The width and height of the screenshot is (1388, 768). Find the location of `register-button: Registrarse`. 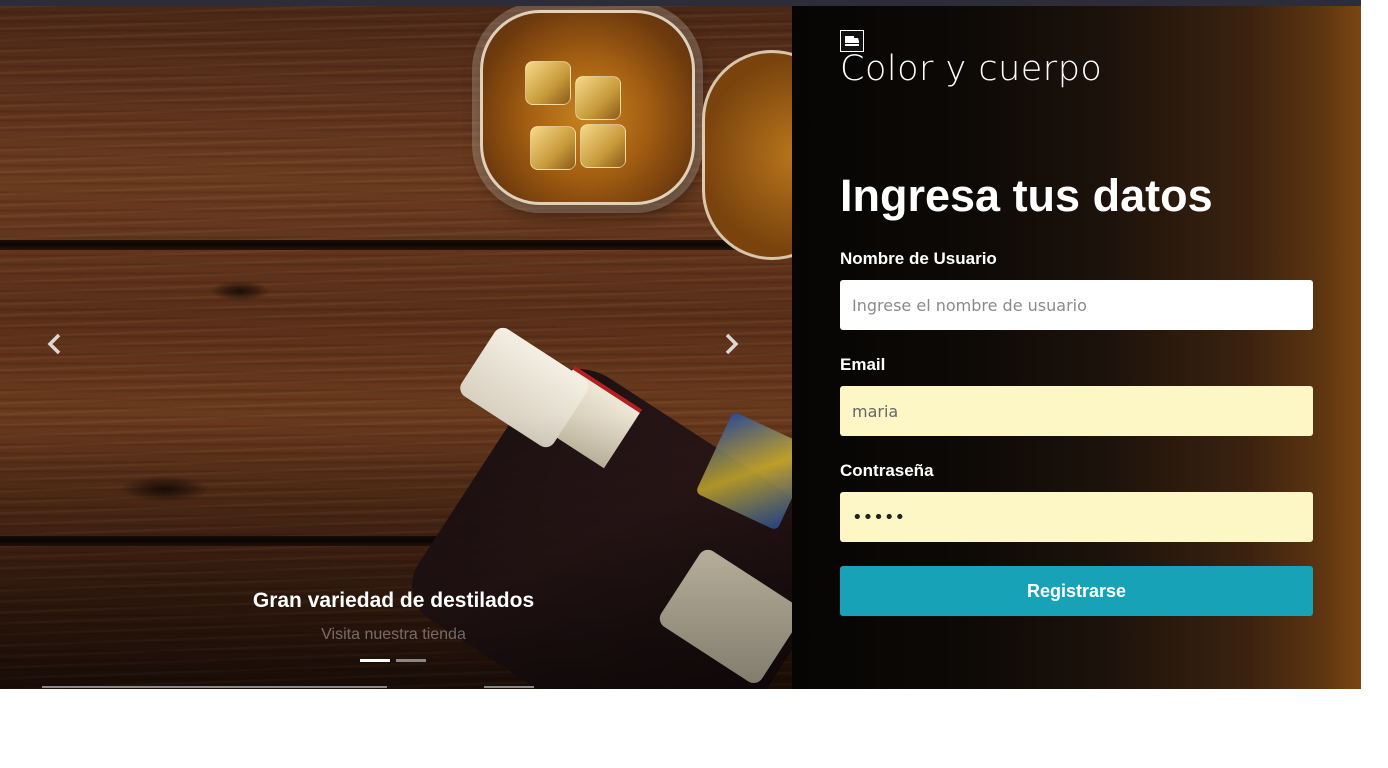

register-button: Registrarse is located at coordinates (1076, 591).